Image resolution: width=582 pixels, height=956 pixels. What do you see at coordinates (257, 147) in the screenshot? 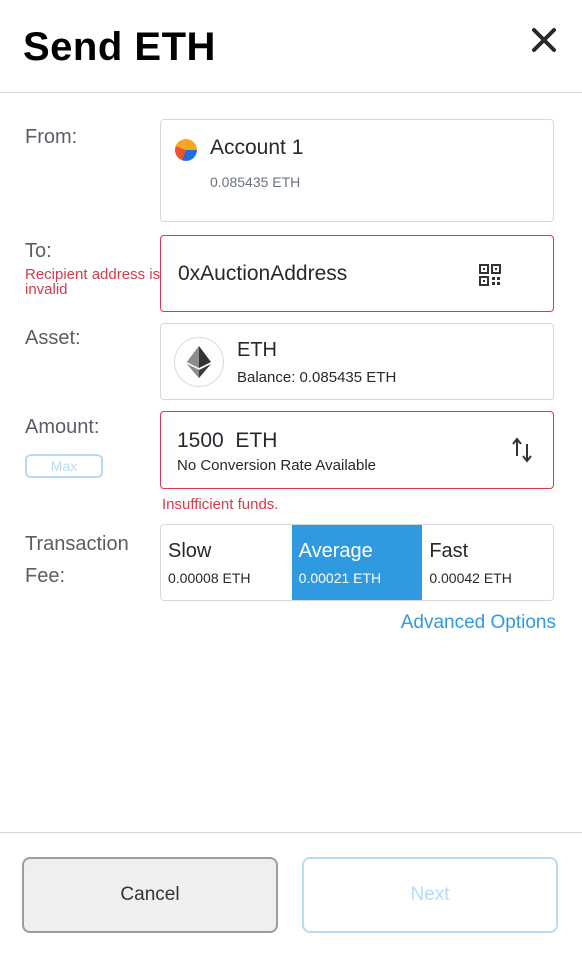
I see `account-name: Account 1` at bounding box center [257, 147].